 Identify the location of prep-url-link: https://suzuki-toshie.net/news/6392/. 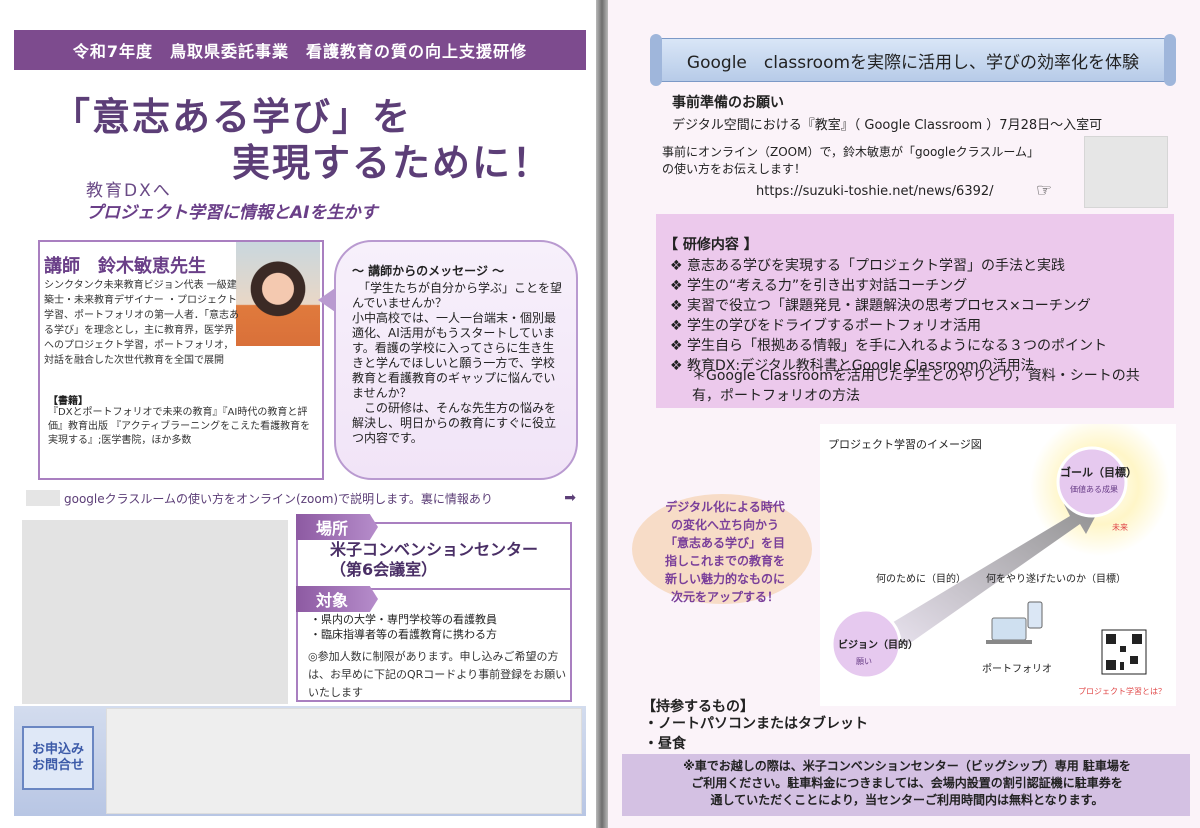
(875, 191).